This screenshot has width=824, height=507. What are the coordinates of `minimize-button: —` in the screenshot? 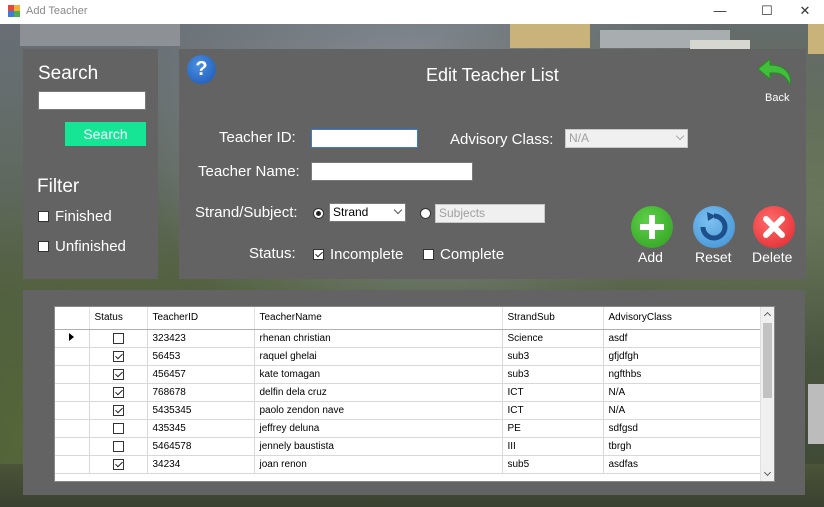 It's located at (720, 12).